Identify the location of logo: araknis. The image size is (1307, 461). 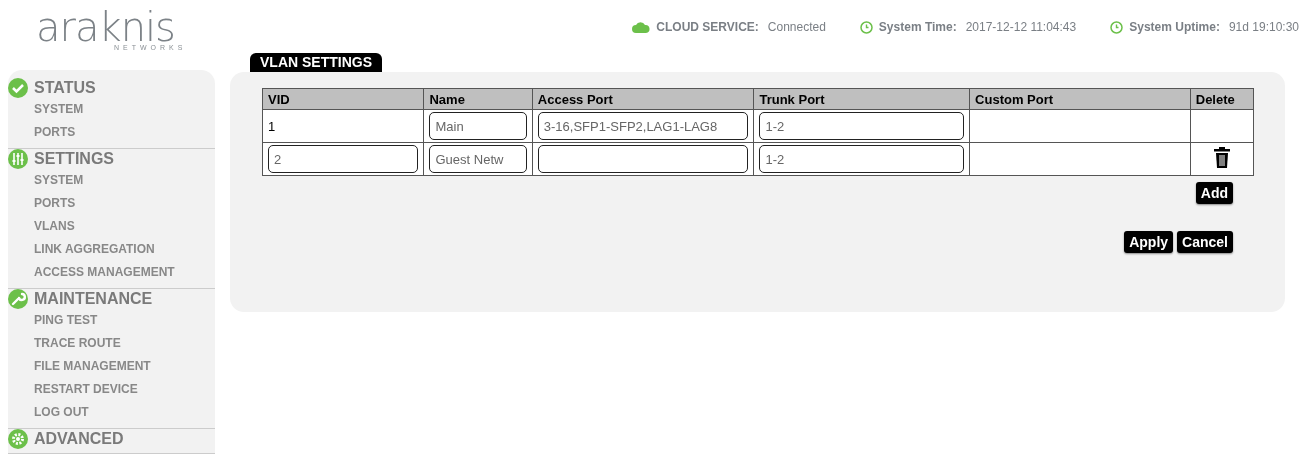
(105, 27).